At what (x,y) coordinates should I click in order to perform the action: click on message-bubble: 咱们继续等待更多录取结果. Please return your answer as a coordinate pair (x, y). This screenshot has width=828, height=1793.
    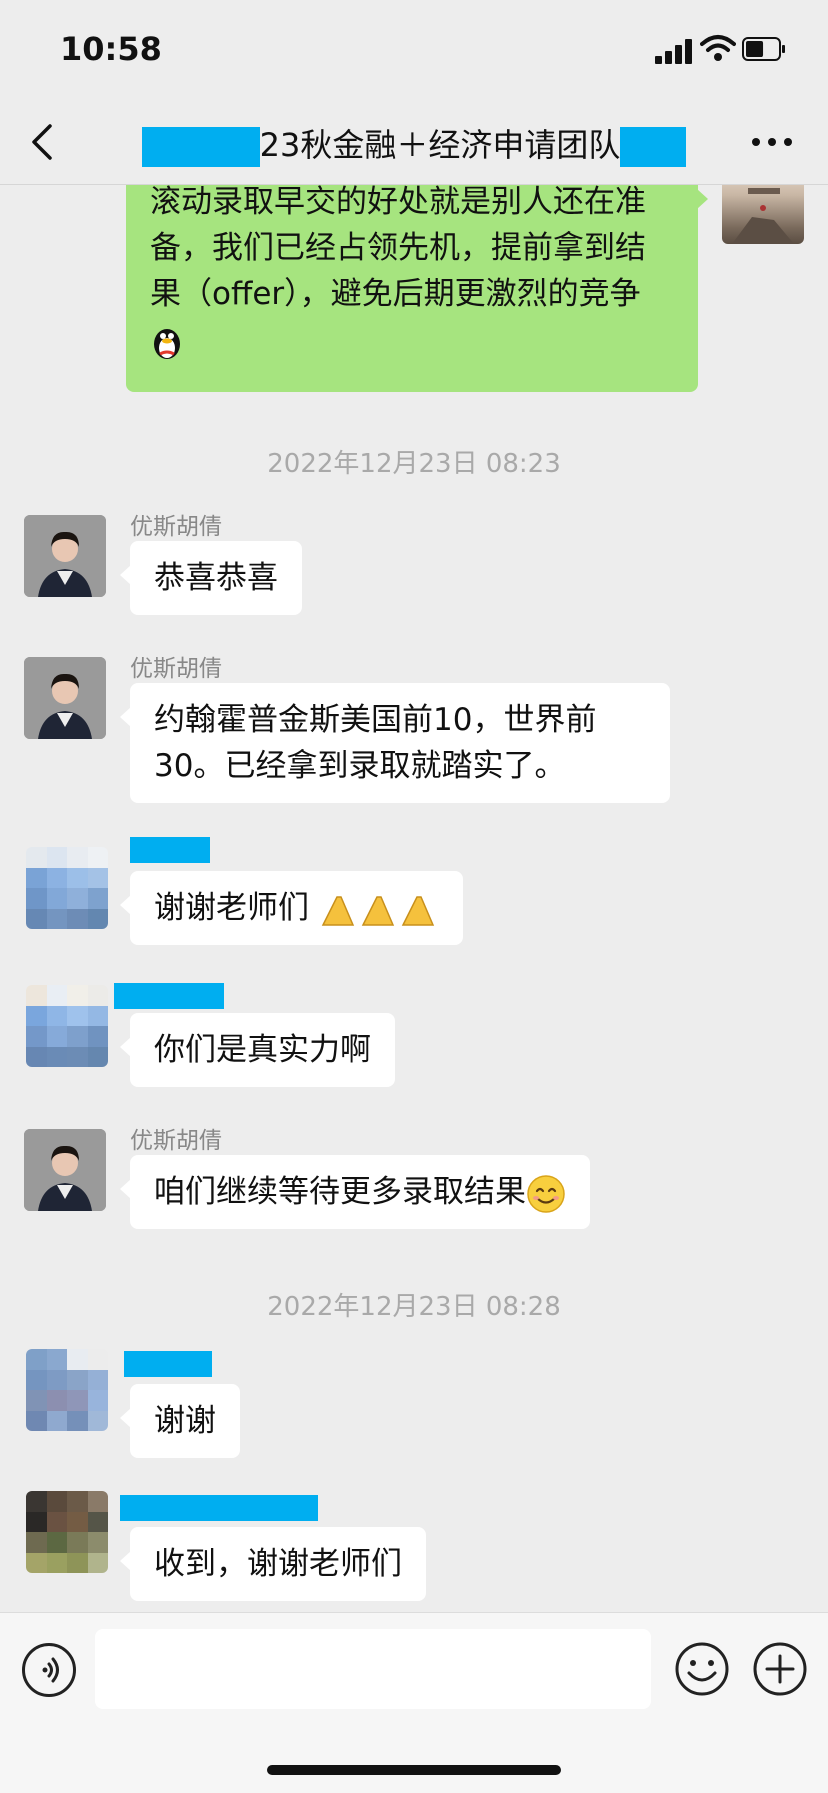
    Looking at the image, I should click on (355, 1192).